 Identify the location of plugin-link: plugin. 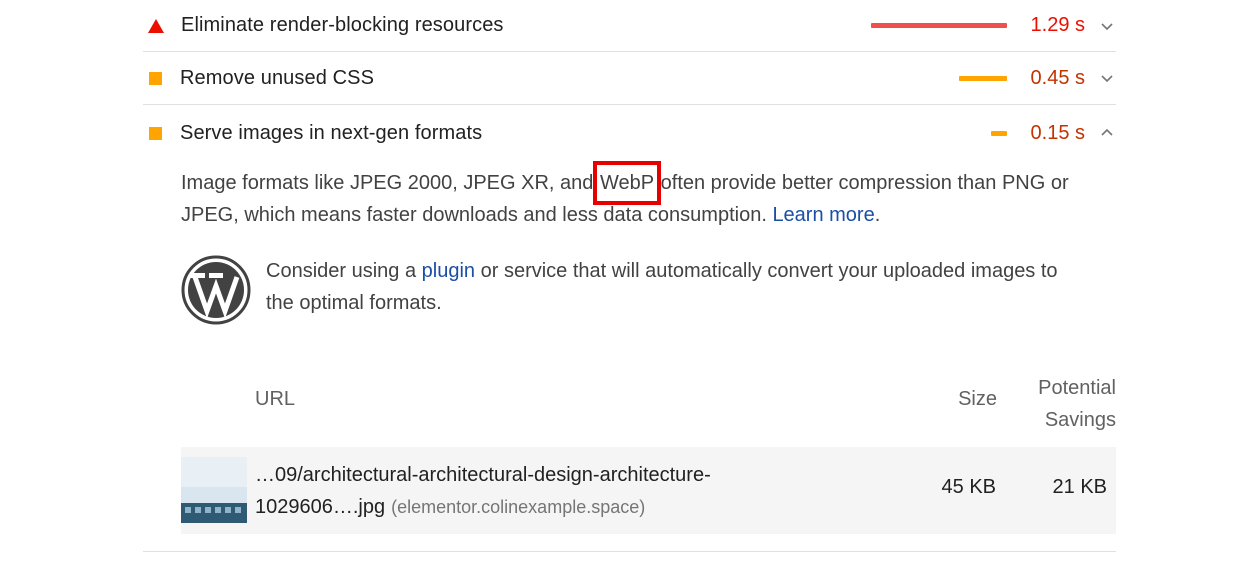
(448, 271).